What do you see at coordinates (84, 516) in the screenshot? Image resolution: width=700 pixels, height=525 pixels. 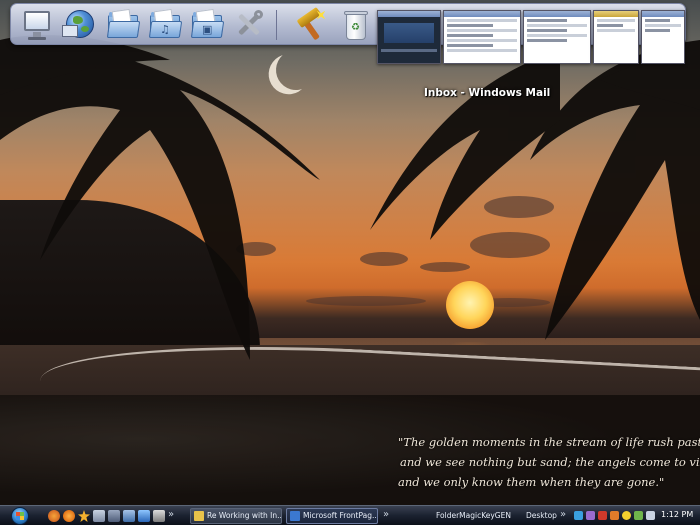 I see `star-icon` at bounding box center [84, 516].